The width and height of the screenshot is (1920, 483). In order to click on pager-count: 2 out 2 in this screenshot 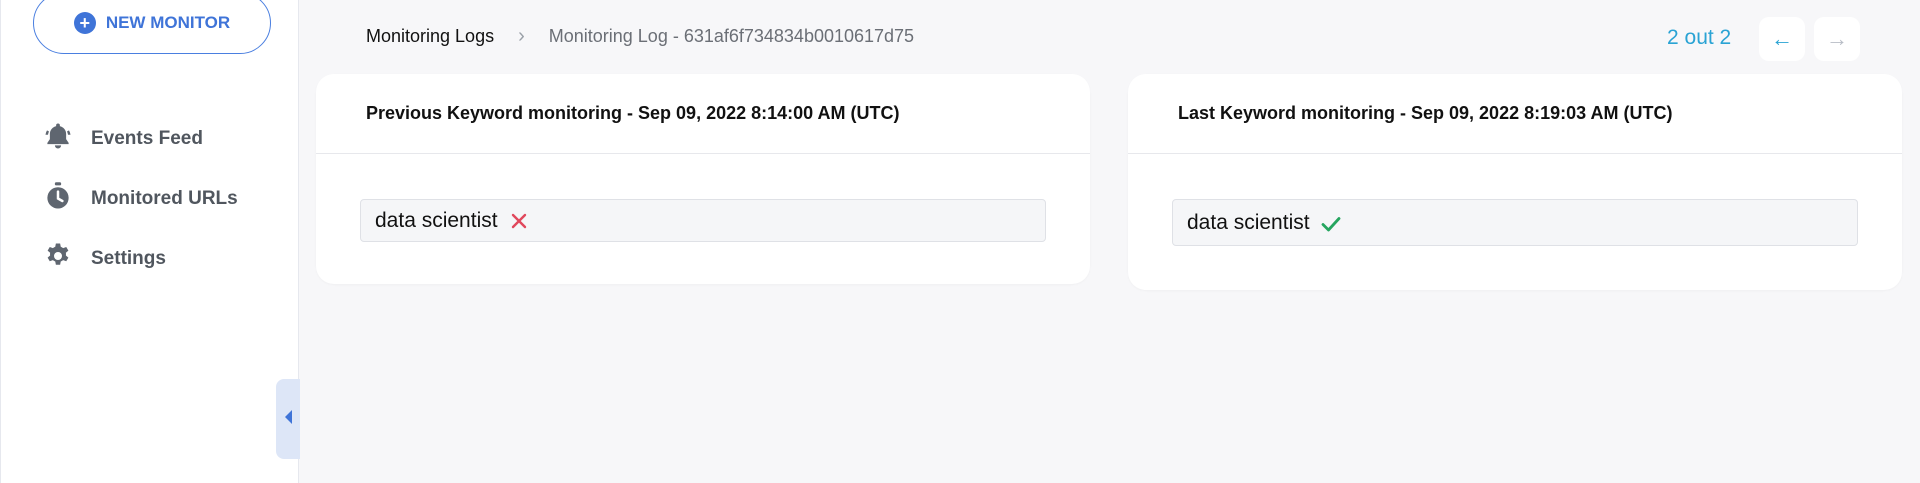, I will do `click(1699, 37)`.